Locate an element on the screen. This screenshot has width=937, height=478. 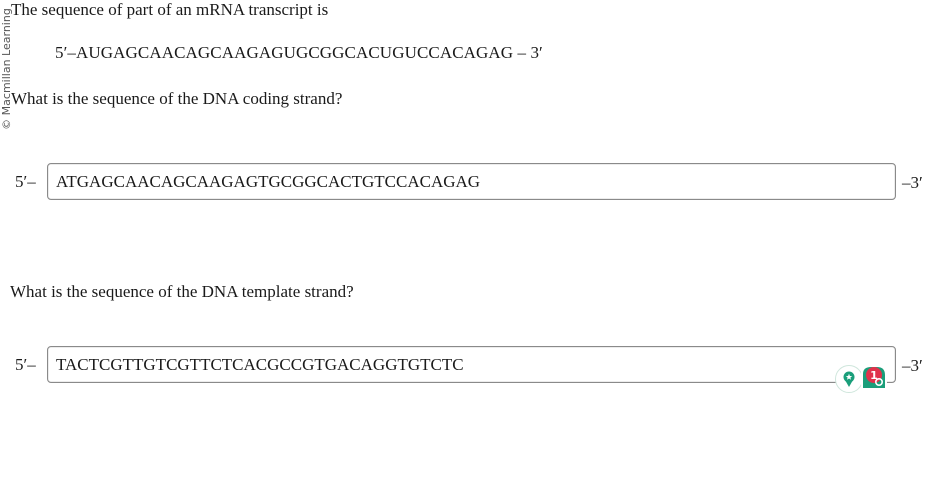
pin-icon is located at coordinates (849, 379).